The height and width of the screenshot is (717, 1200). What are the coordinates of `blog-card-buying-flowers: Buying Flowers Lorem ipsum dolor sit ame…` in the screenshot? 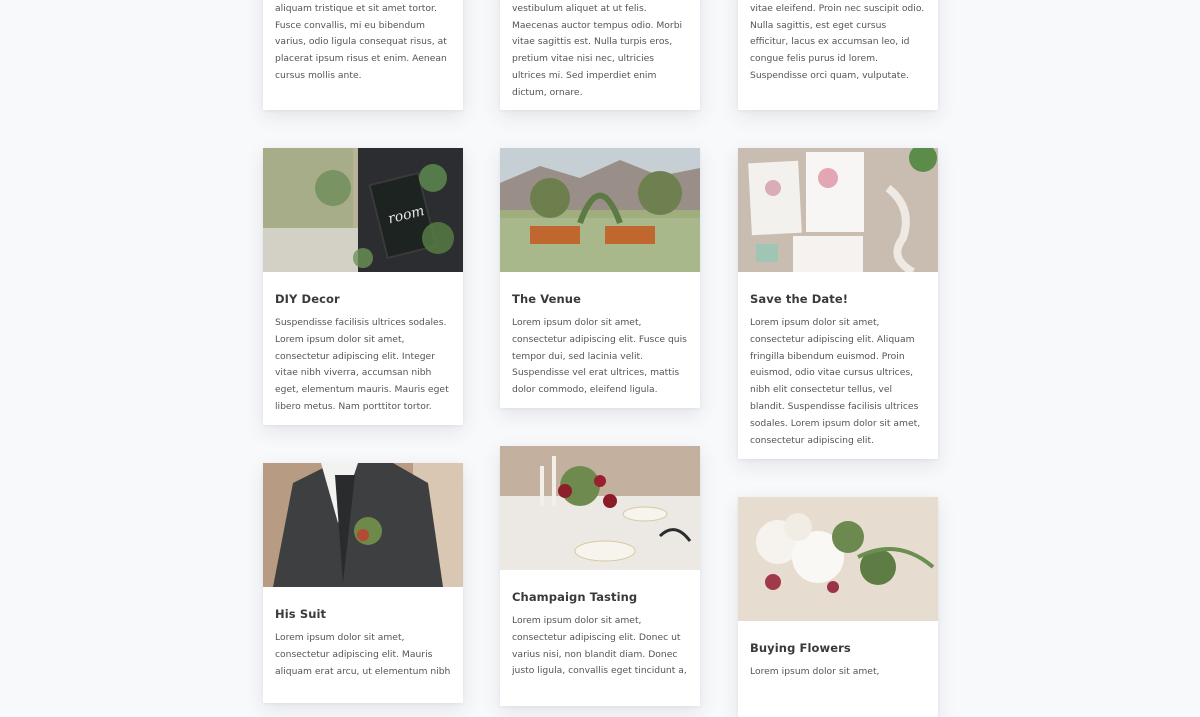 It's located at (838, 607).